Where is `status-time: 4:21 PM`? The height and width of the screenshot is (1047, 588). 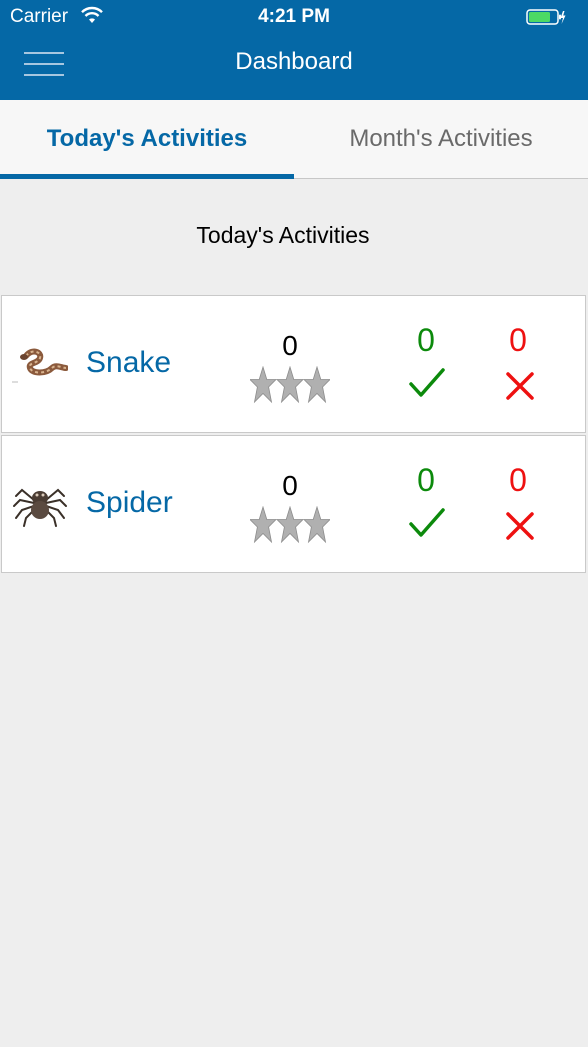
status-time: 4:21 PM is located at coordinates (294, 16).